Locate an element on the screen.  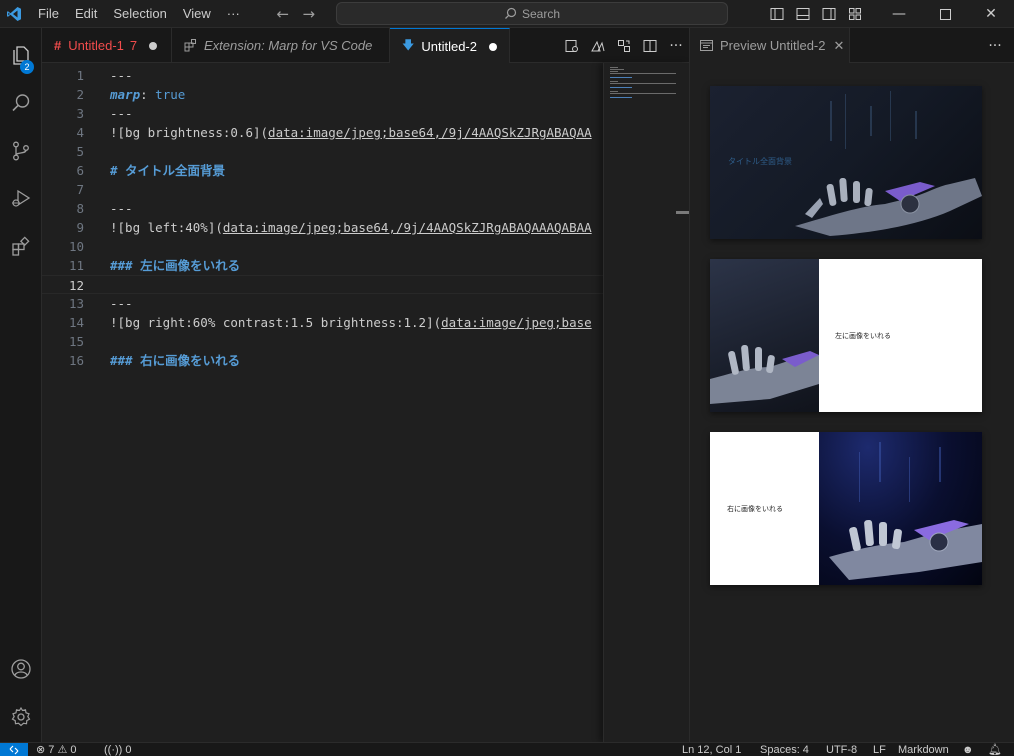
search-view-icon is located at coordinates (21, 103).